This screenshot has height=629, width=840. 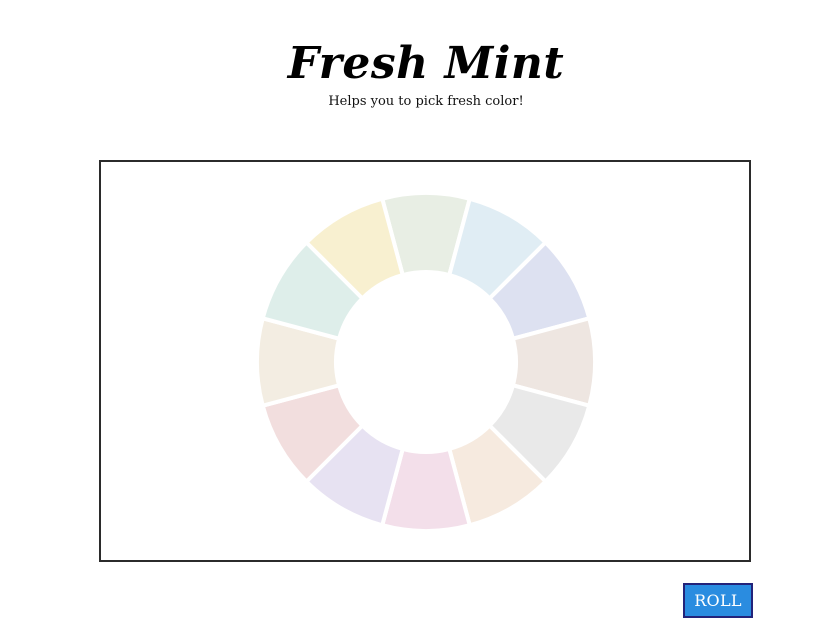 I want to click on app-title: Fresh Mint, so click(x=426, y=63).